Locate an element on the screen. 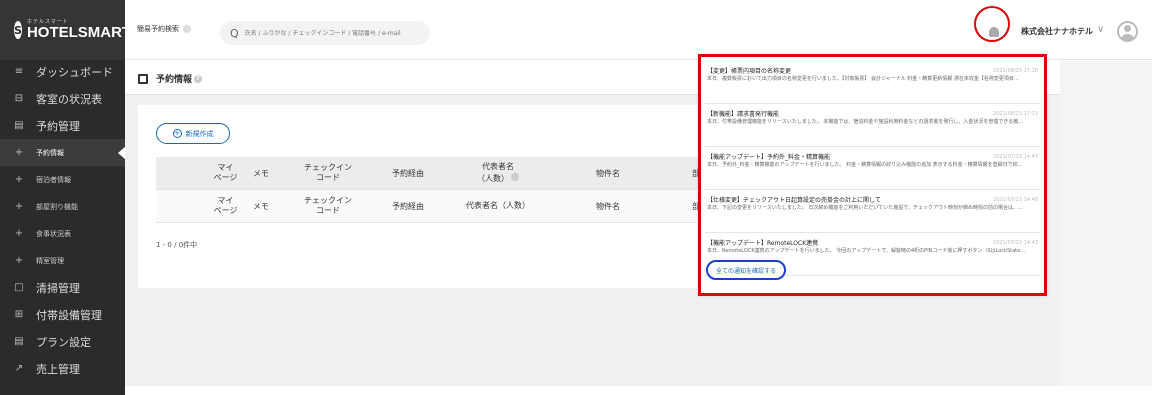 The height and width of the screenshot is (395, 1152). sidebar-item-dashboard: ≡ ダッシュボード is located at coordinates (62, 71).